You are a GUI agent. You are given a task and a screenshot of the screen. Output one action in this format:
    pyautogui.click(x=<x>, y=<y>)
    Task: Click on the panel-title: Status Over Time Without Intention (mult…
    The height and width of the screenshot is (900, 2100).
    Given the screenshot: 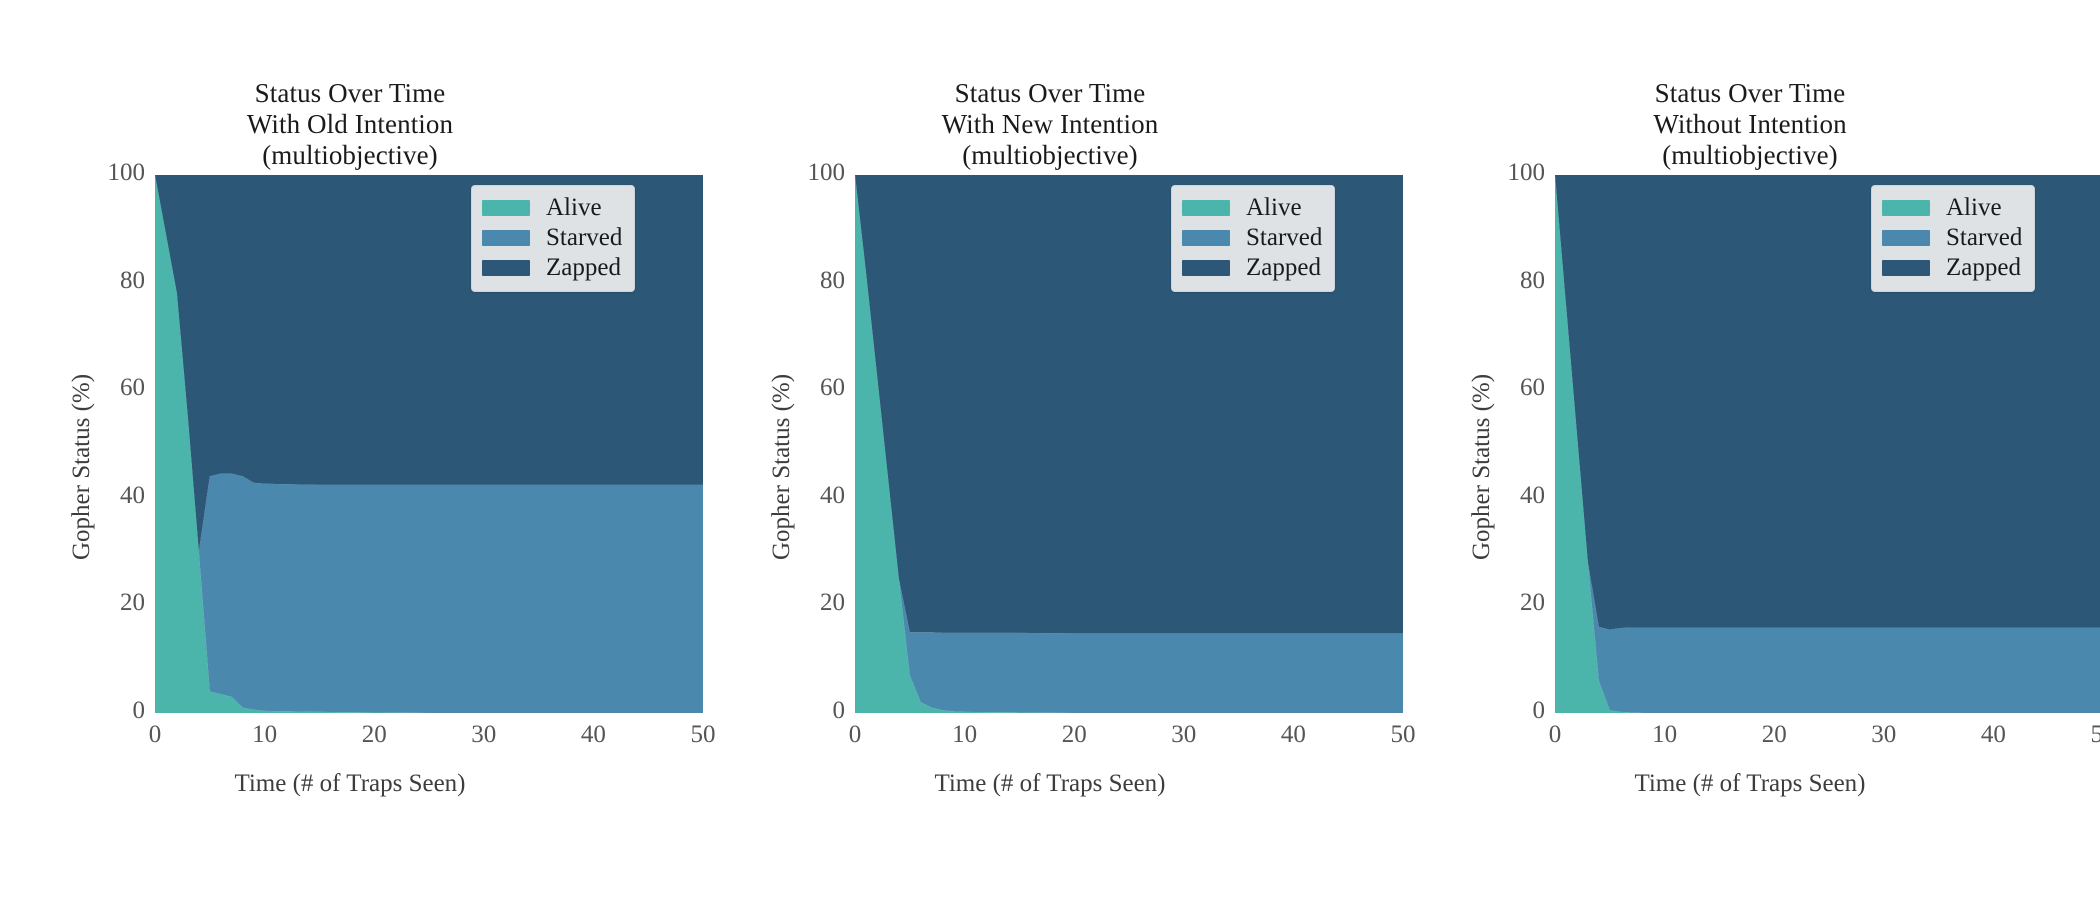 What is the action you would take?
    pyautogui.click(x=1750, y=124)
    